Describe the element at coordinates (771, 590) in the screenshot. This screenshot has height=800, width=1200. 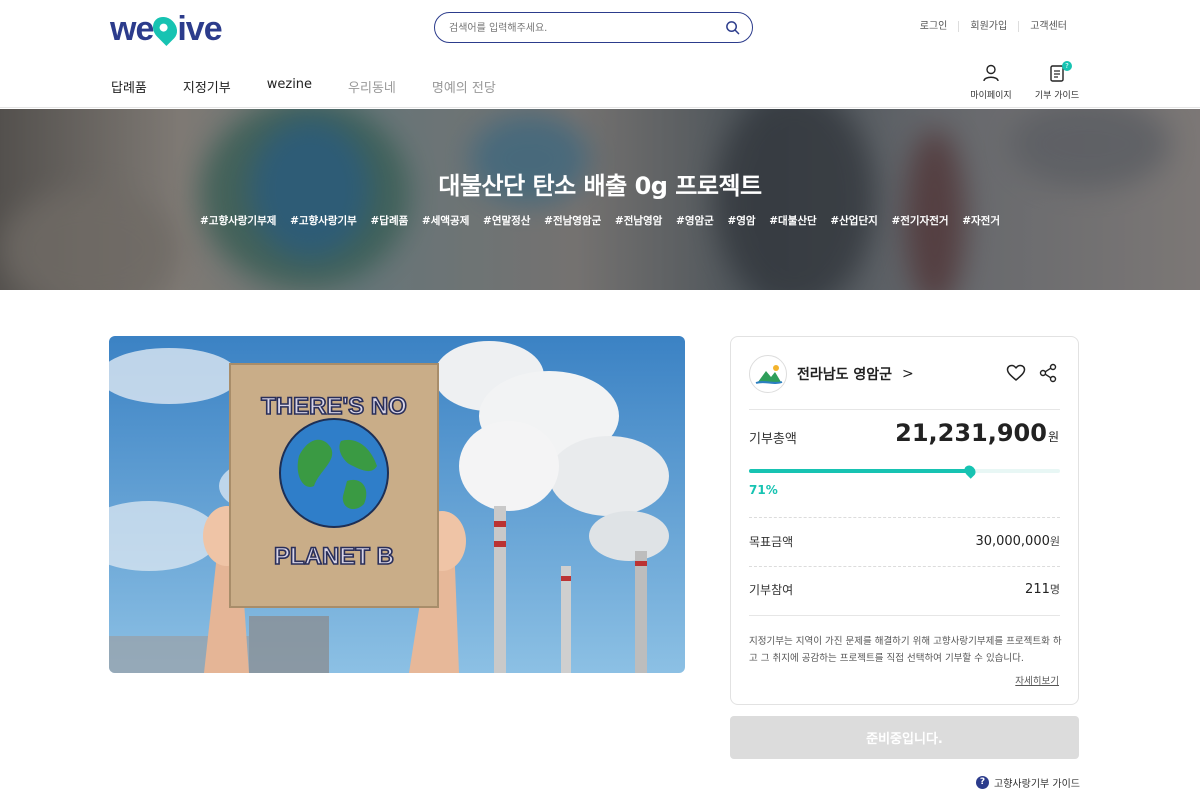
I see `participants-label: 기부참여` at that location.